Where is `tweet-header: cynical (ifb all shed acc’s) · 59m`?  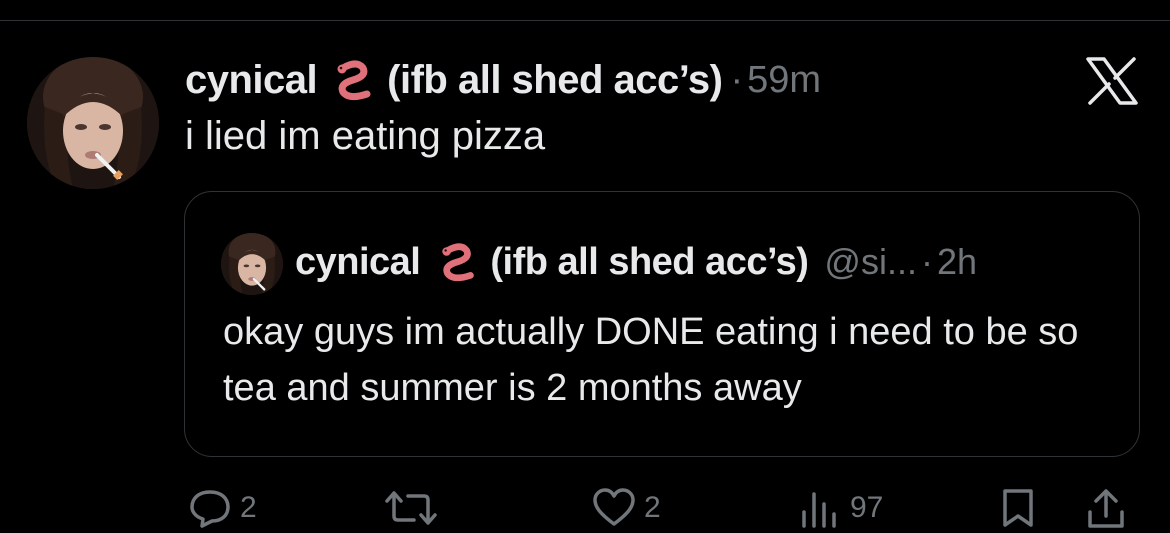 tweet-header: cynical (ifb all shed acc’s) · 59m is located at coordinates (503, 80).